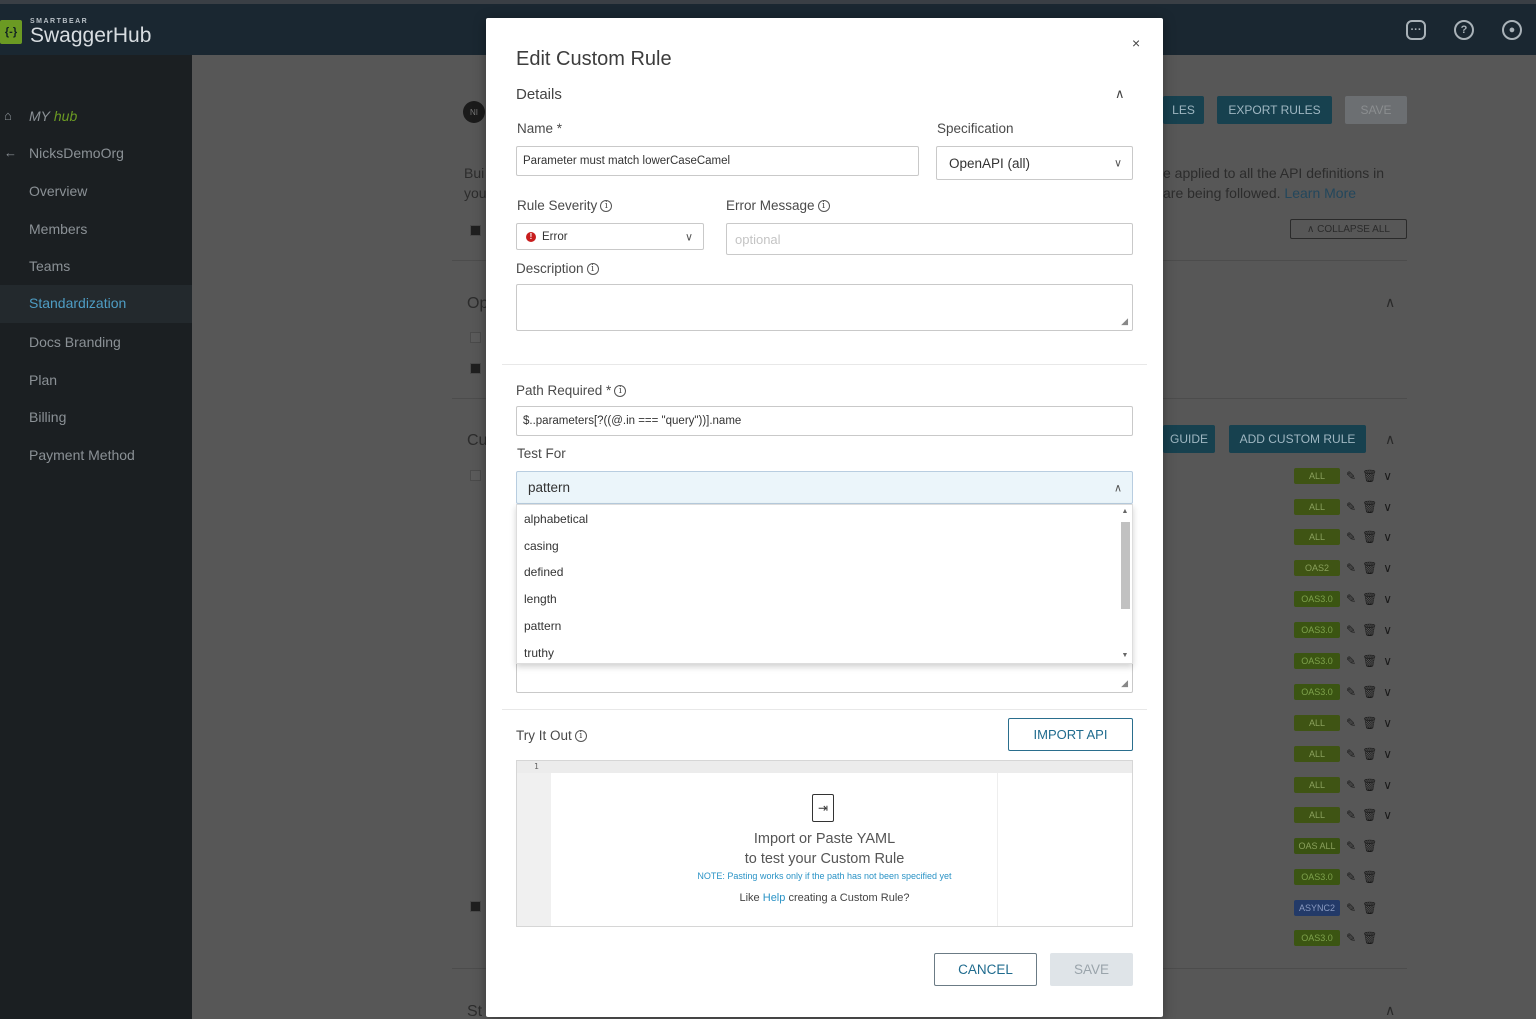 This screenshot has width=1536, height=1019. What do you see at coordinates (717, 161) in the screenshot?
I see `name-field: Parameter must match lowerCaseCamel` at bounding box center [717, 161].